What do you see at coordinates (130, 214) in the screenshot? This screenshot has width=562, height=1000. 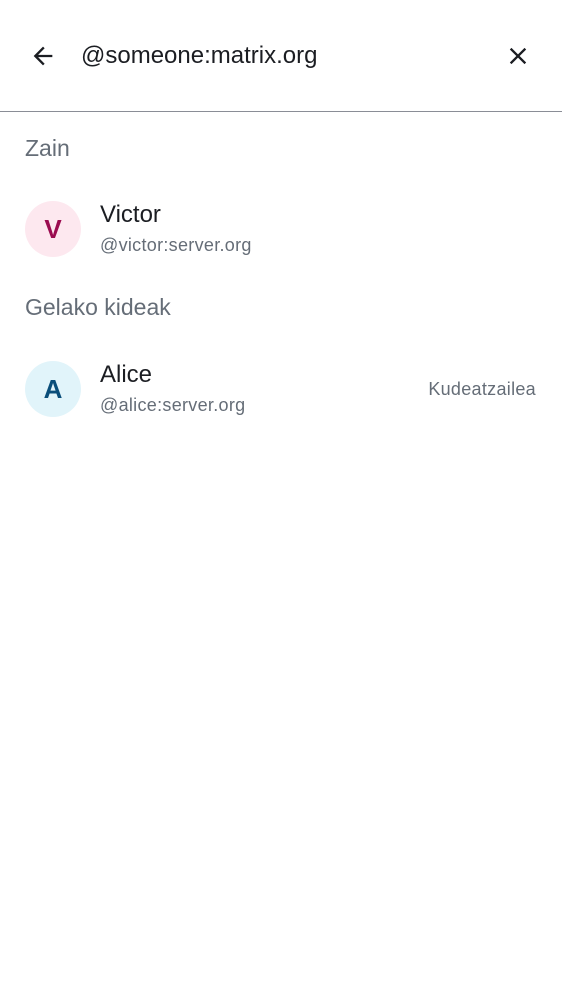 I see `member-name: Victor` at bounding box center [130, 214].